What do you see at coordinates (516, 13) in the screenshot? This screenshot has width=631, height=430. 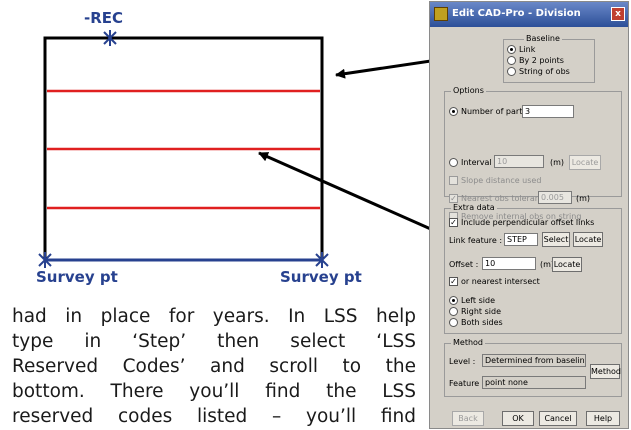 I see `dialog-title: Edit CAD-Pro - Division` at bounding box center [516, 13].